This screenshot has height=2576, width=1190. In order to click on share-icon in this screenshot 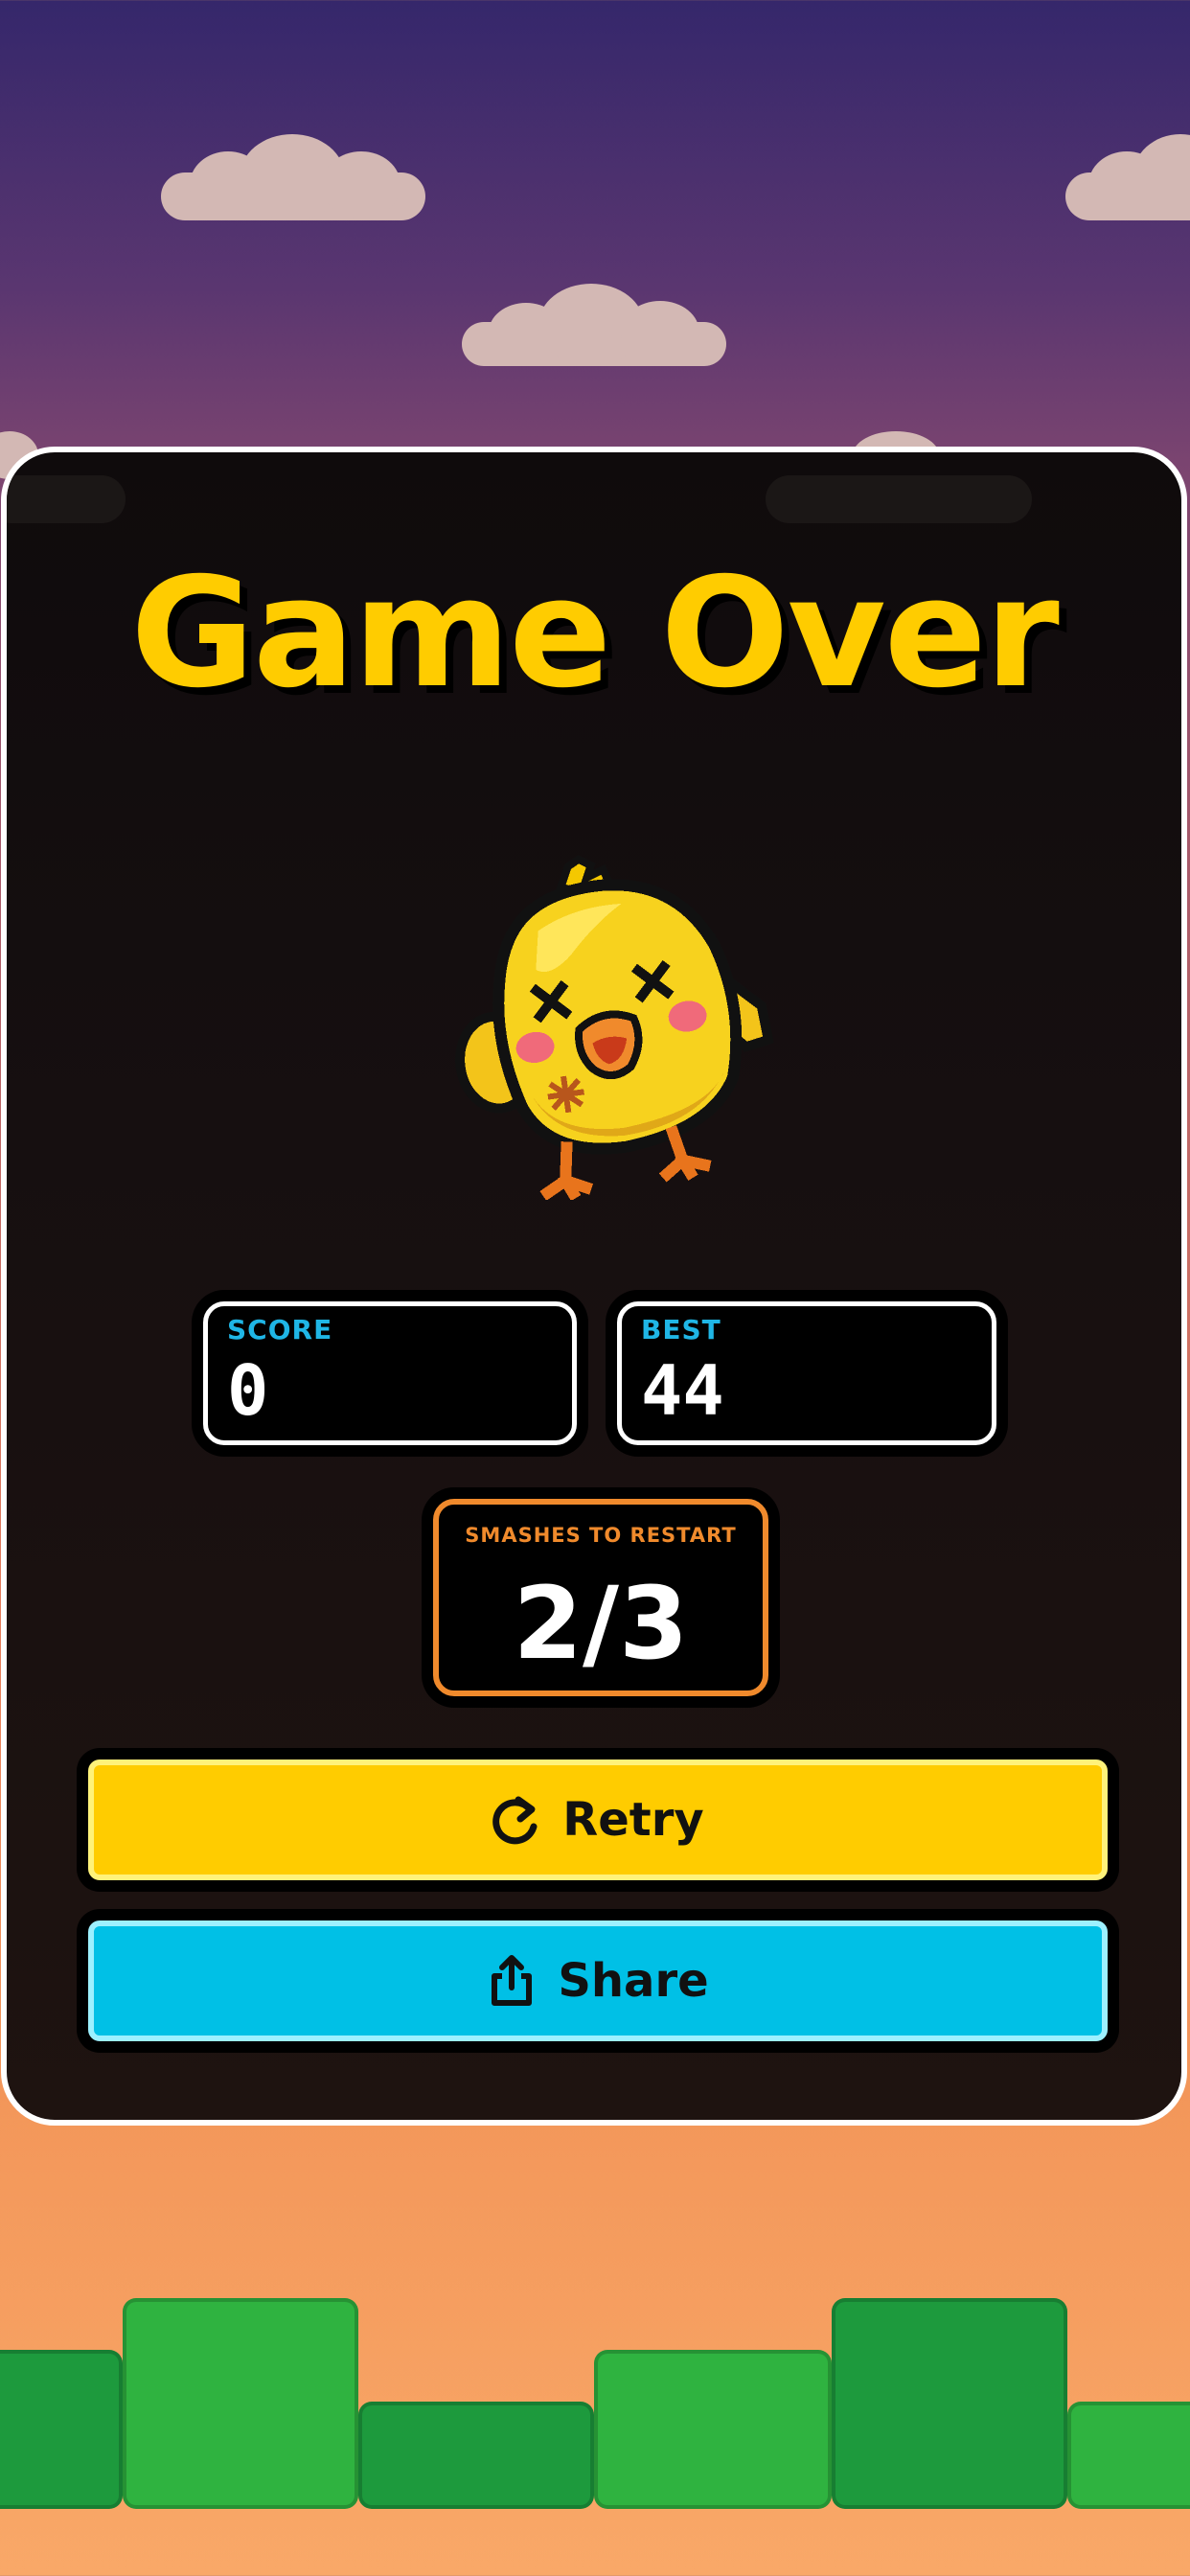, I will do `click(512, 1981)`.